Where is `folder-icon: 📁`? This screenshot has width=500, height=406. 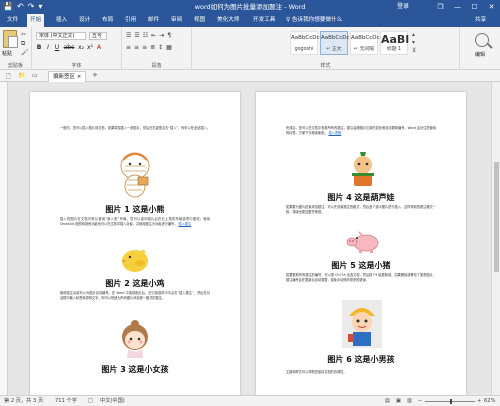 folder-icon: 📁 is located at coordinates (21, 75).